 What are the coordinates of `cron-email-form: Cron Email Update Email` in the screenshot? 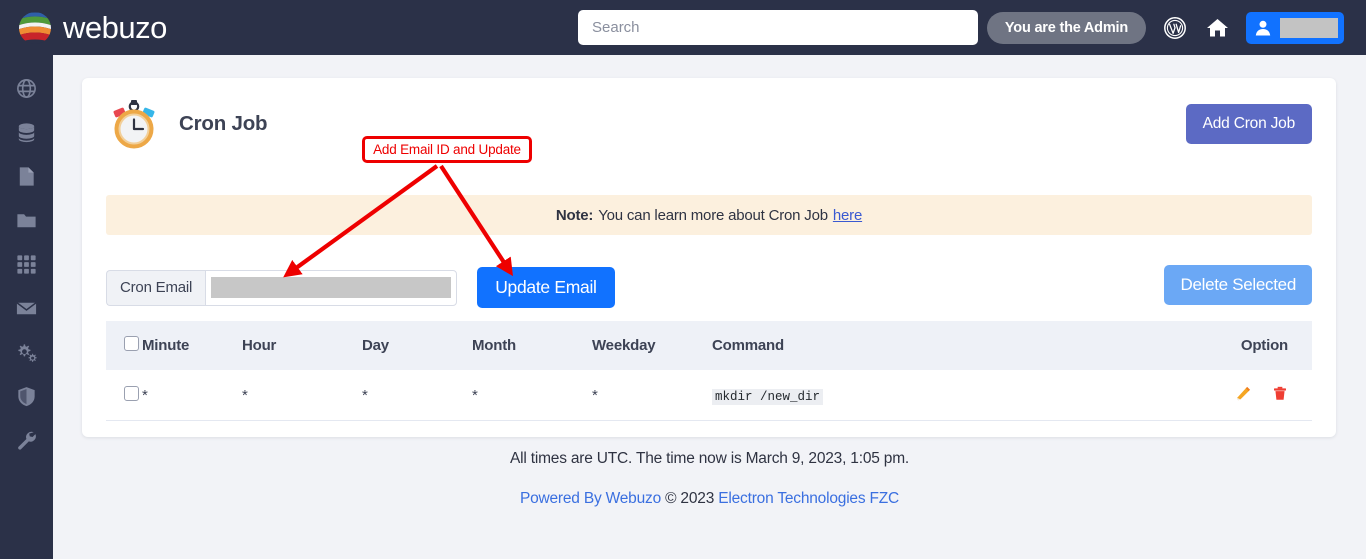 It's located at (360, 287).